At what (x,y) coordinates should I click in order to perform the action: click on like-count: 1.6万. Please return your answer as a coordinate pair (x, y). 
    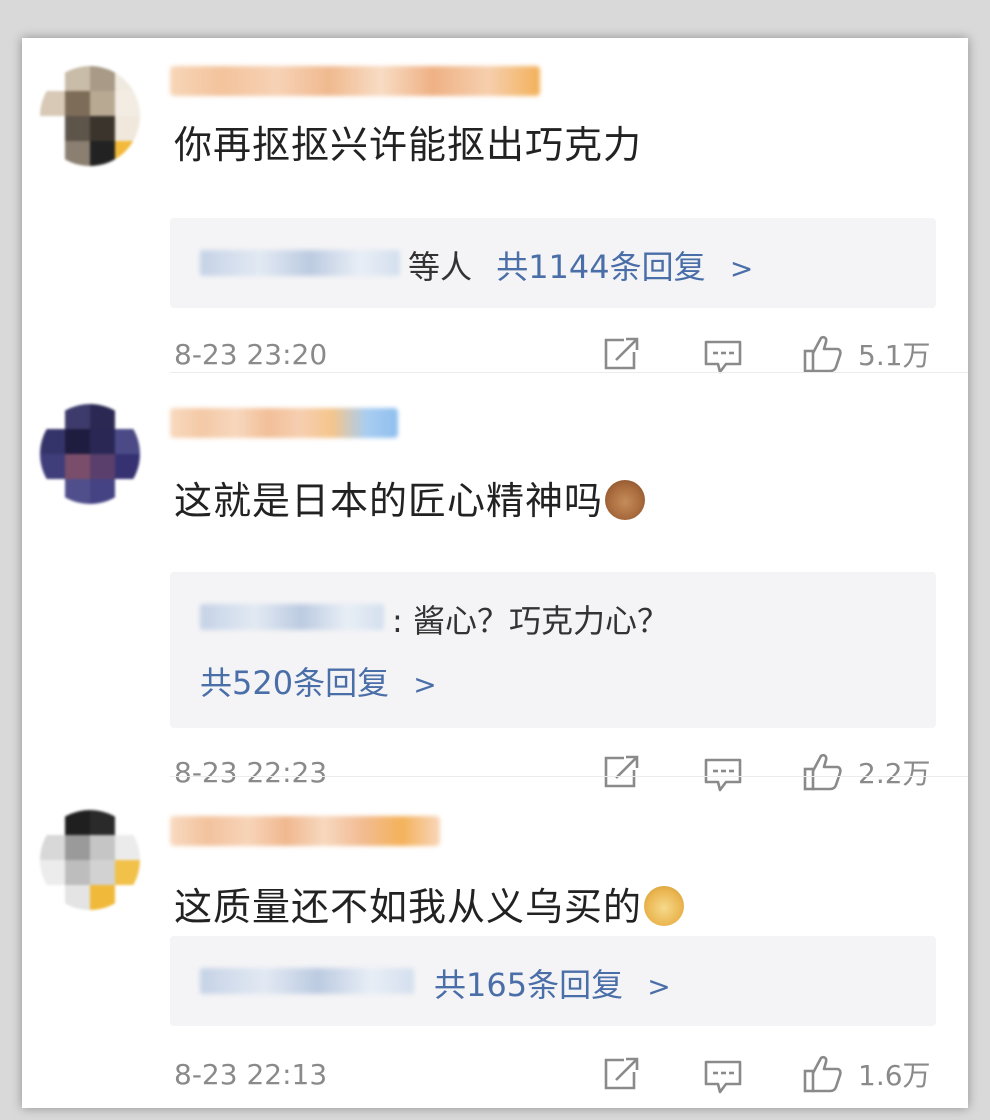
    Looking at the image, I should click on (894, 1075).